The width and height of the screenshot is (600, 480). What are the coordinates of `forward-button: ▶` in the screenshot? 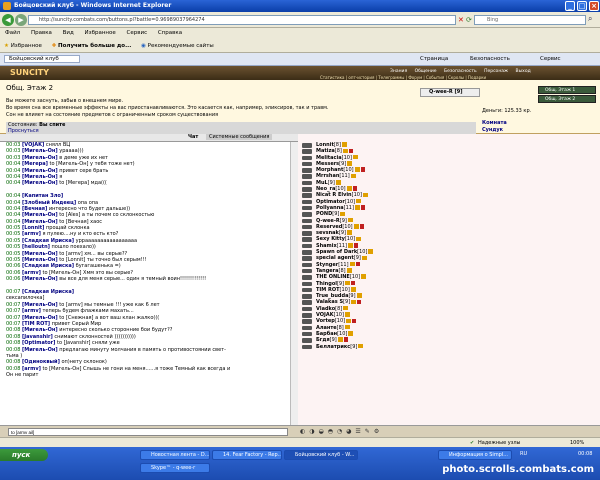 It's located at (21, 20).